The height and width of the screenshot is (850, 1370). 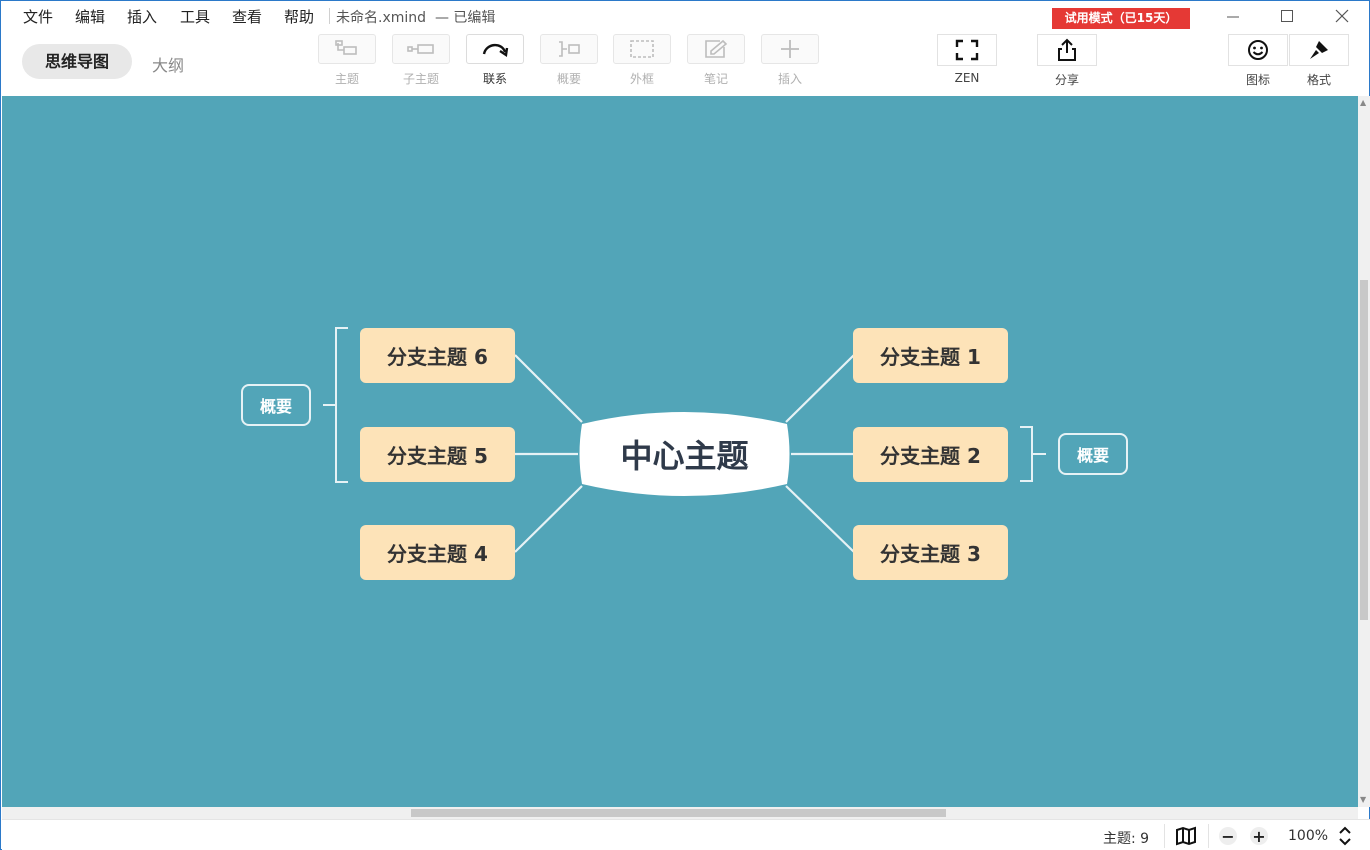 I want to click on share-label: 分享, so click(x=1066, y=80).